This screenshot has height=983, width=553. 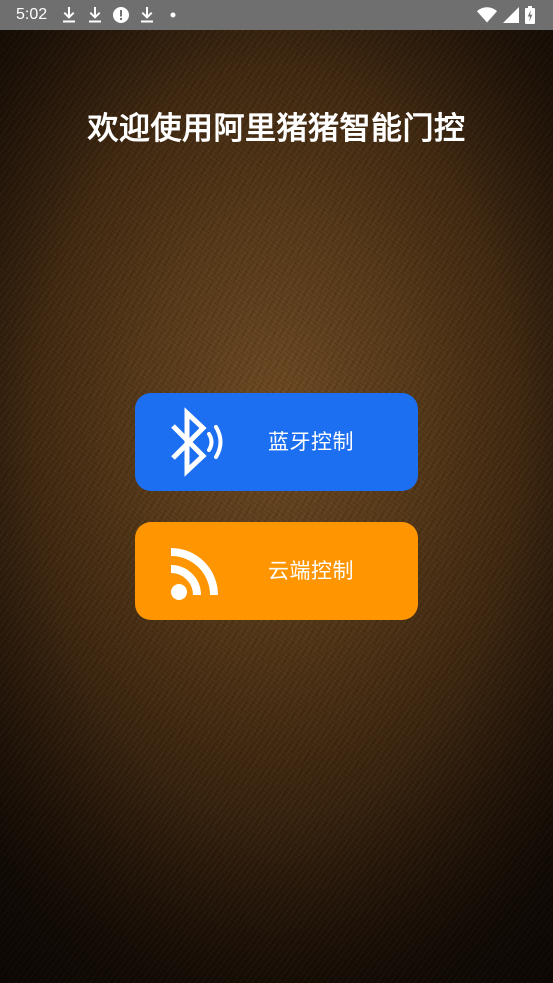 What do you see at coordinates (32, 14) in the screenshot?
I see `status-time: 5:02` at bounding box center [32, 14].